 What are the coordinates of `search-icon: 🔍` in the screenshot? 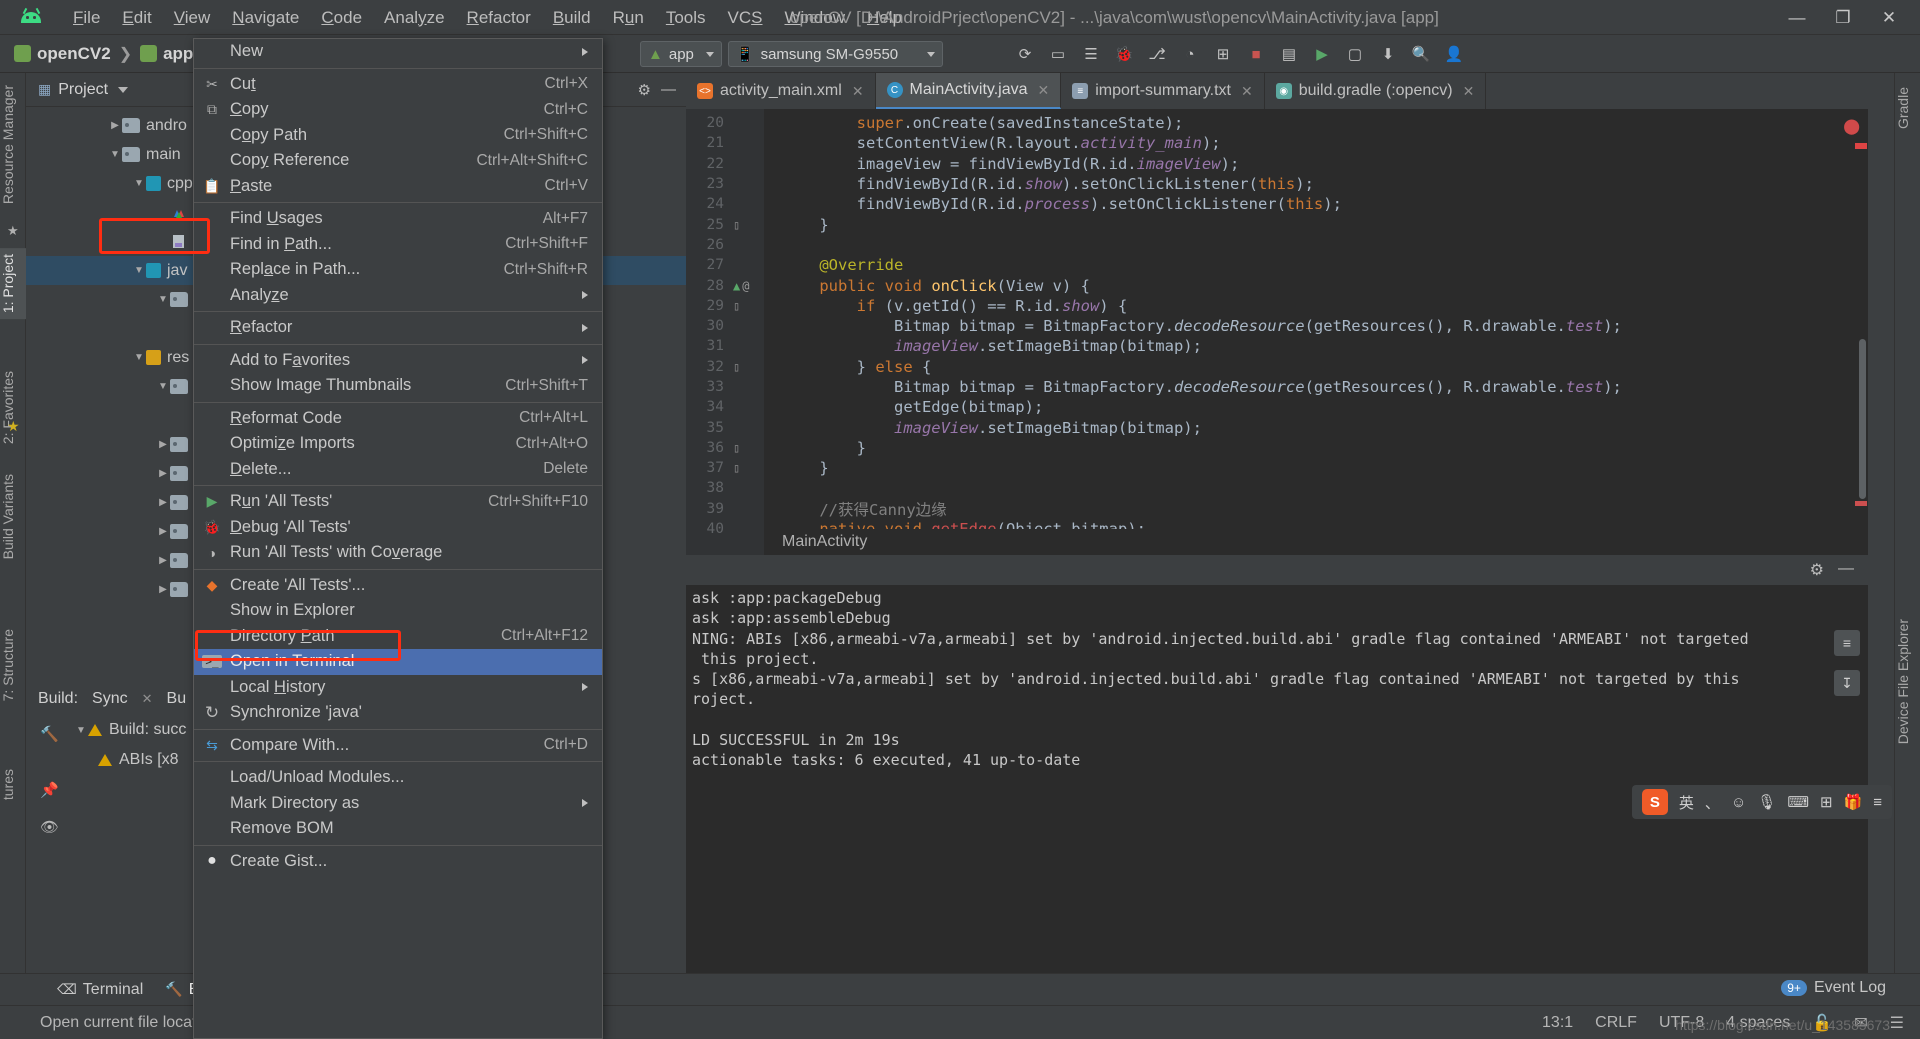 It's located at (1421, 54).